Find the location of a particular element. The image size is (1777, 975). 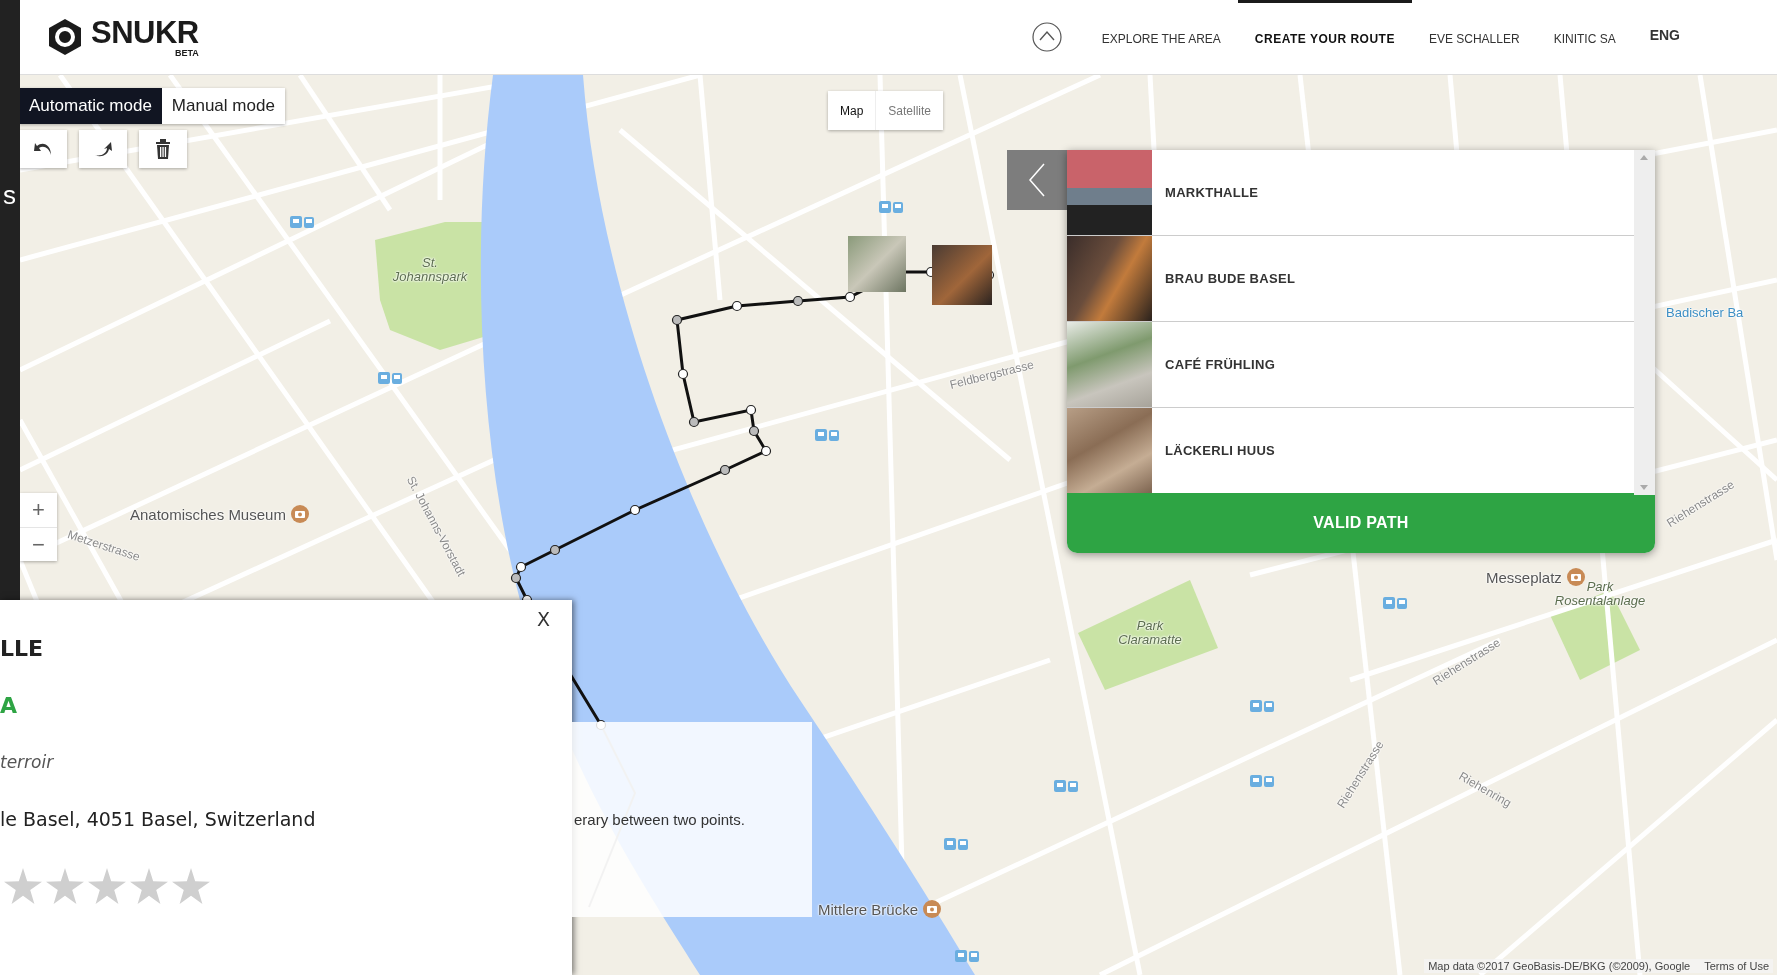

delete-button is located at coordinates (163, 149).